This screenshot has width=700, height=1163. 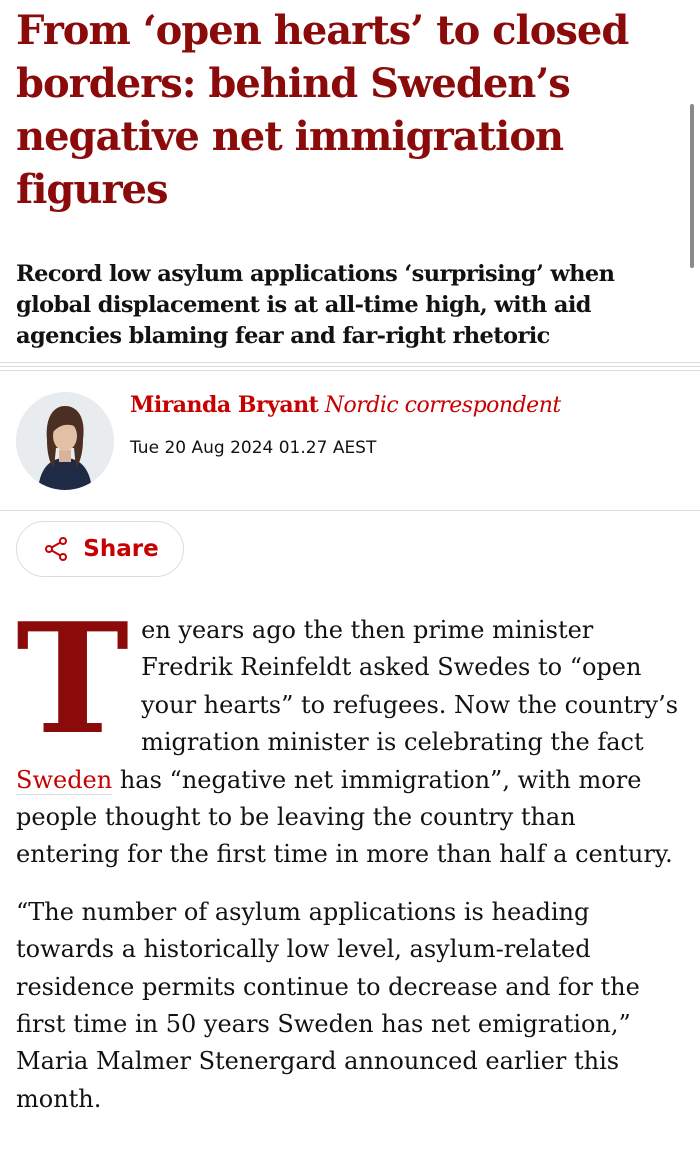 What do you see at coordinates (56, 549) in the screenshot?
I see `share-icon` at bounding box center [56, 549].